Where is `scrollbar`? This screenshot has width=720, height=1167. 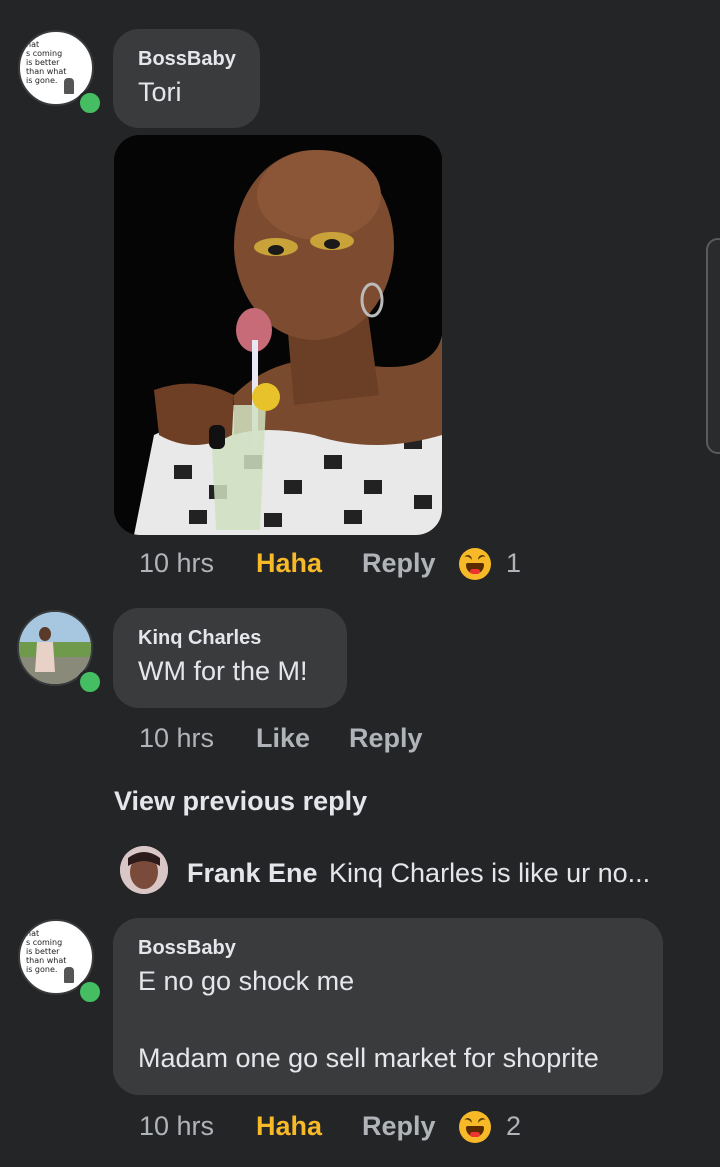 scrollbar is located at coordinates (713, 346).